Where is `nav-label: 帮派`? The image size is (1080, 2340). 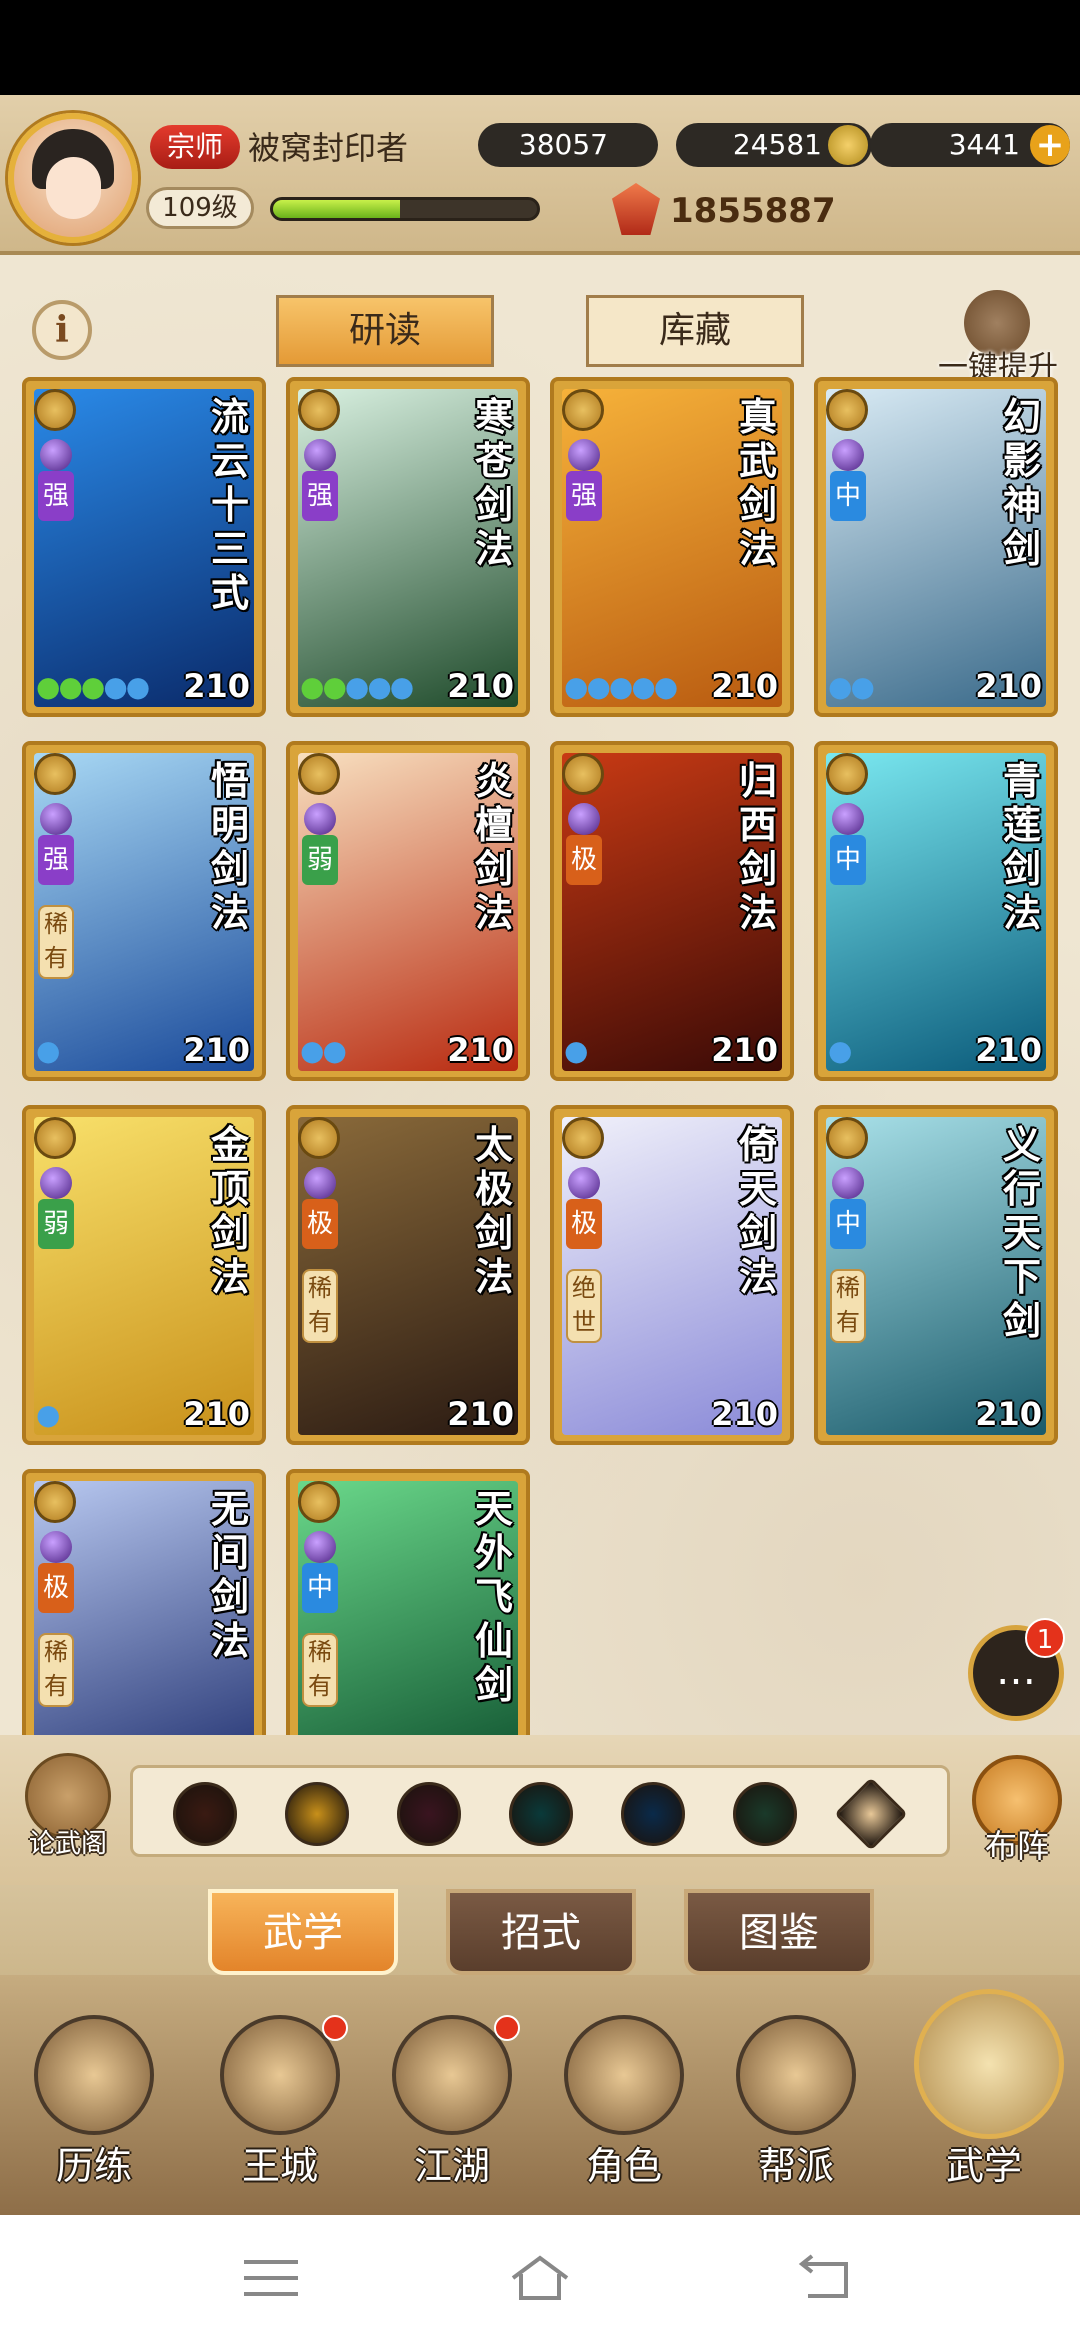
nav-label: 帮派 is located at coordinates (795, 2166).